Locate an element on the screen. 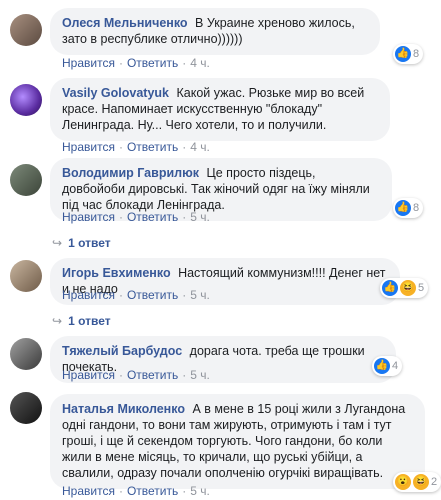 This screenshot has height=500, width=441. reaction-summary: 👍 😆 5 is located at coordinates (404, 288).